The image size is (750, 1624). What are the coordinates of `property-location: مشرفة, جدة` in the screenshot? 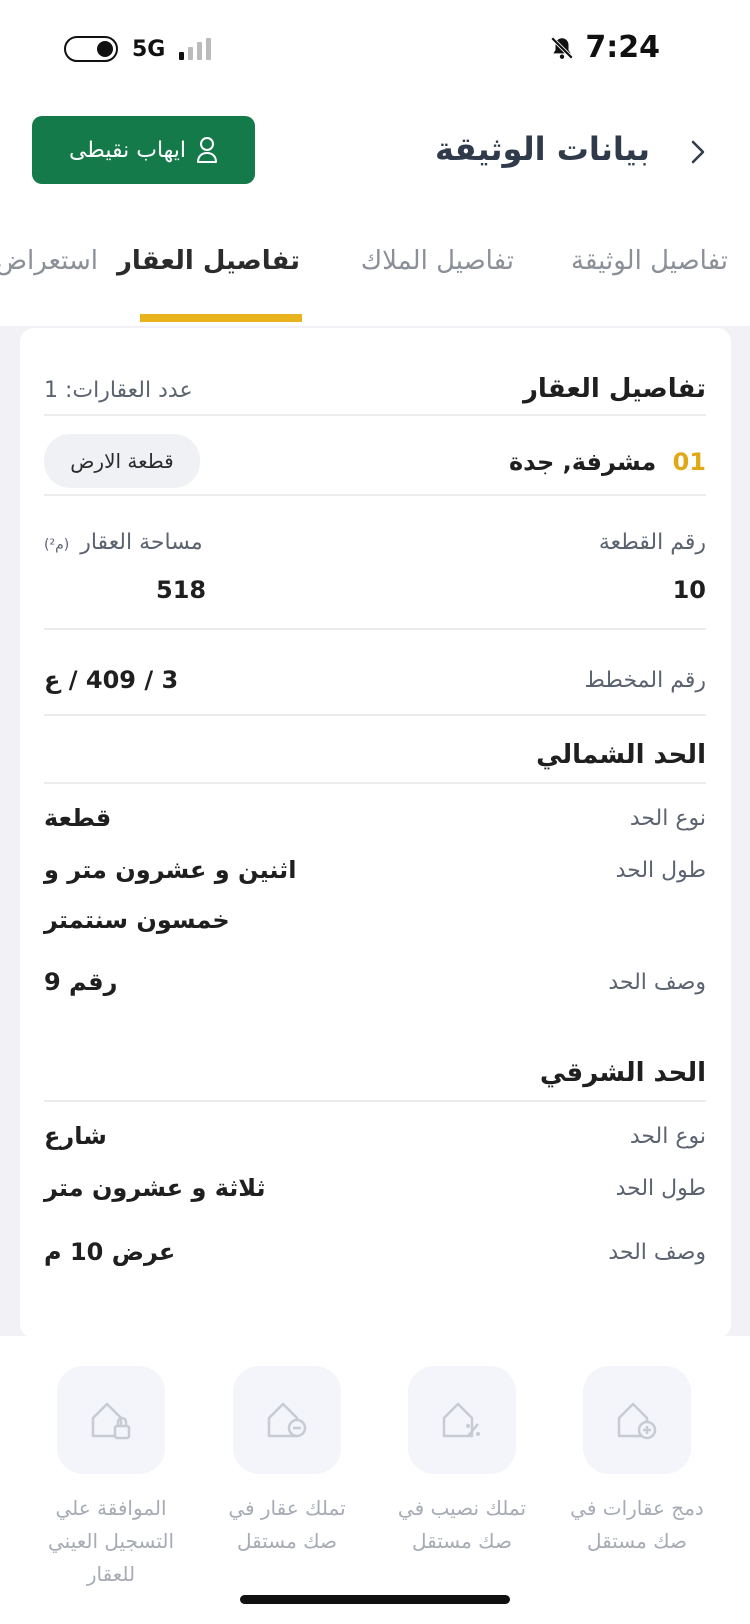 It's located at (582, 462).